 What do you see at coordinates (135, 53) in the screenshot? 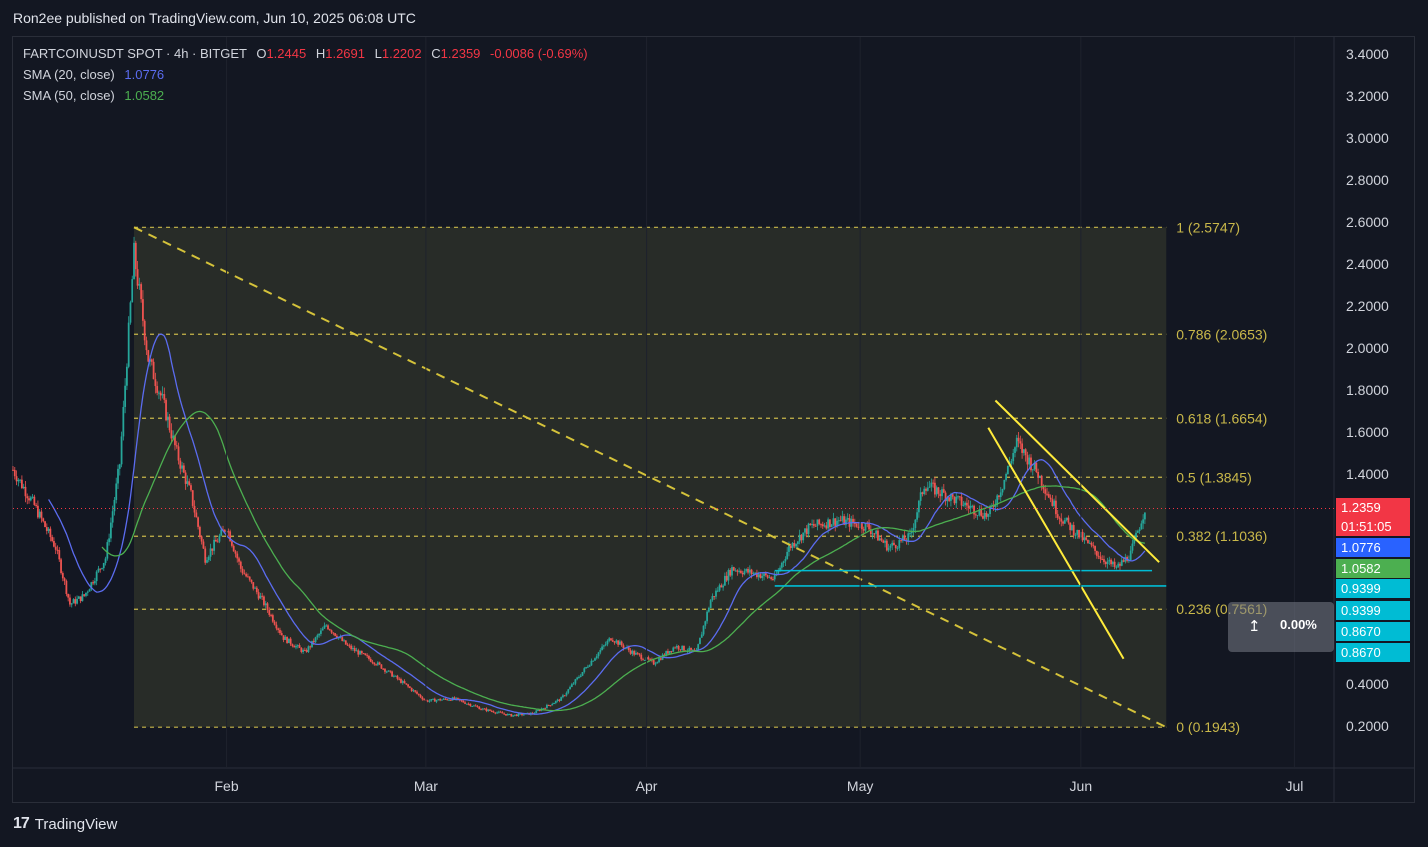
I see `symbol-label: FARTCOINUSDT SPOT · 4h · BITGET` at bounding box center [135, 53].